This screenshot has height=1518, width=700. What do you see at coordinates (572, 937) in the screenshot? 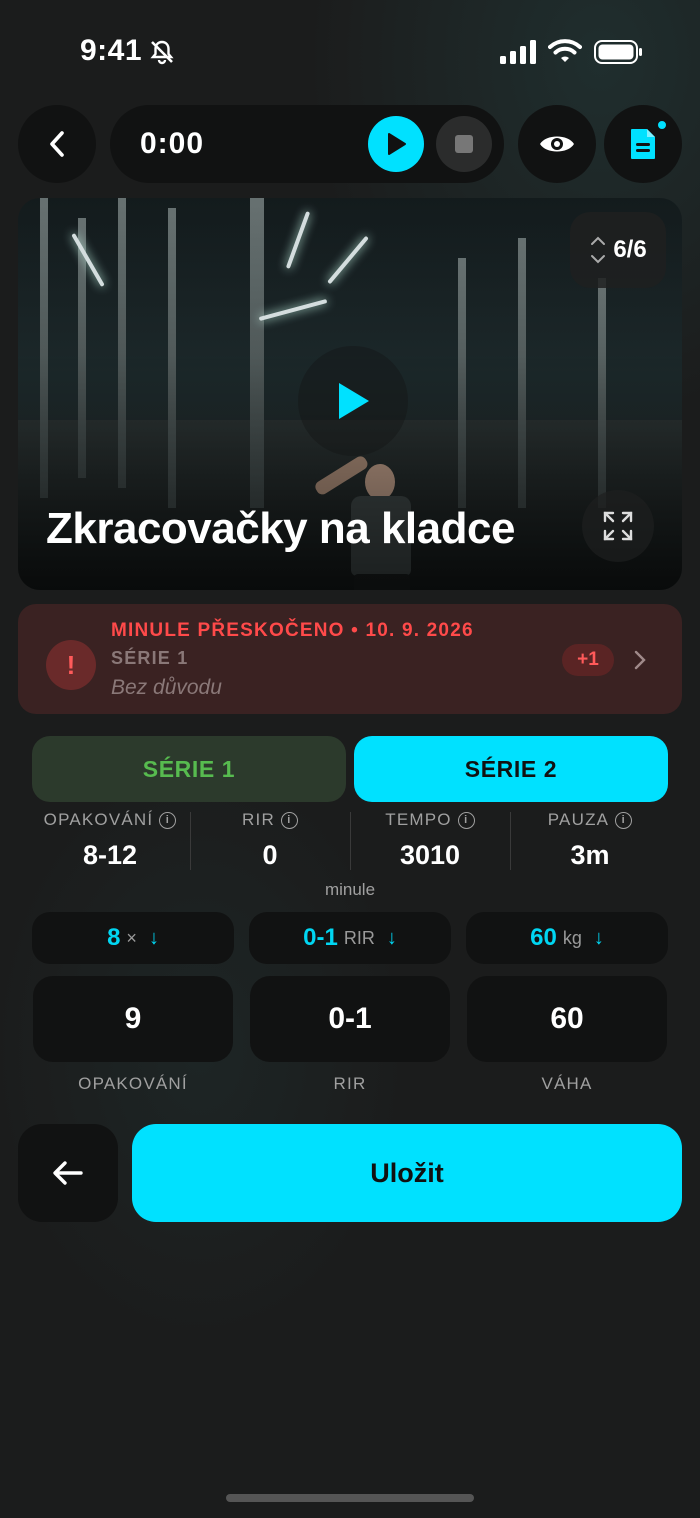
I see `previous-unit: kg` at bounding box center [572, 937].